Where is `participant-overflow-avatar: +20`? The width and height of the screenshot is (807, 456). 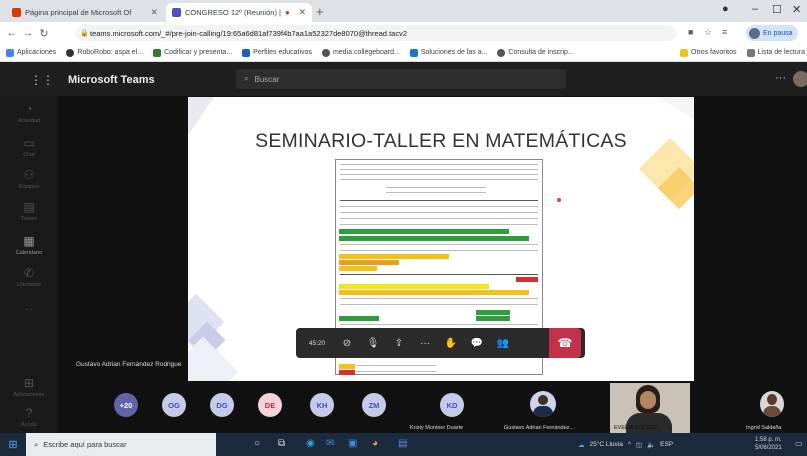
participant-overflow-avatar: +20 is located at coordinates (126, 405).